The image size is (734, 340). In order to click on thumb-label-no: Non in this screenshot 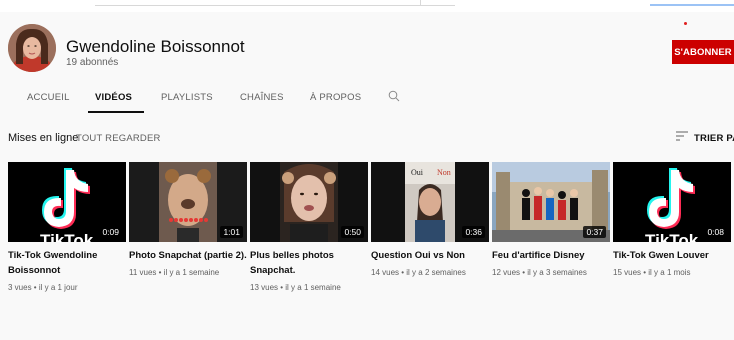, I will do `click(444, 172)`.